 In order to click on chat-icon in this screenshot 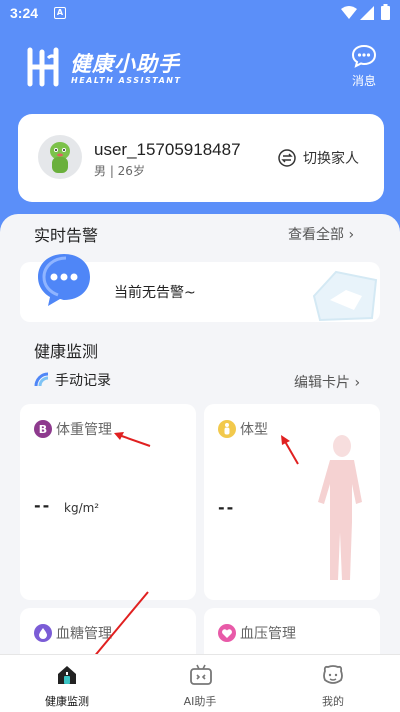, I will do `click(364, 56)`.